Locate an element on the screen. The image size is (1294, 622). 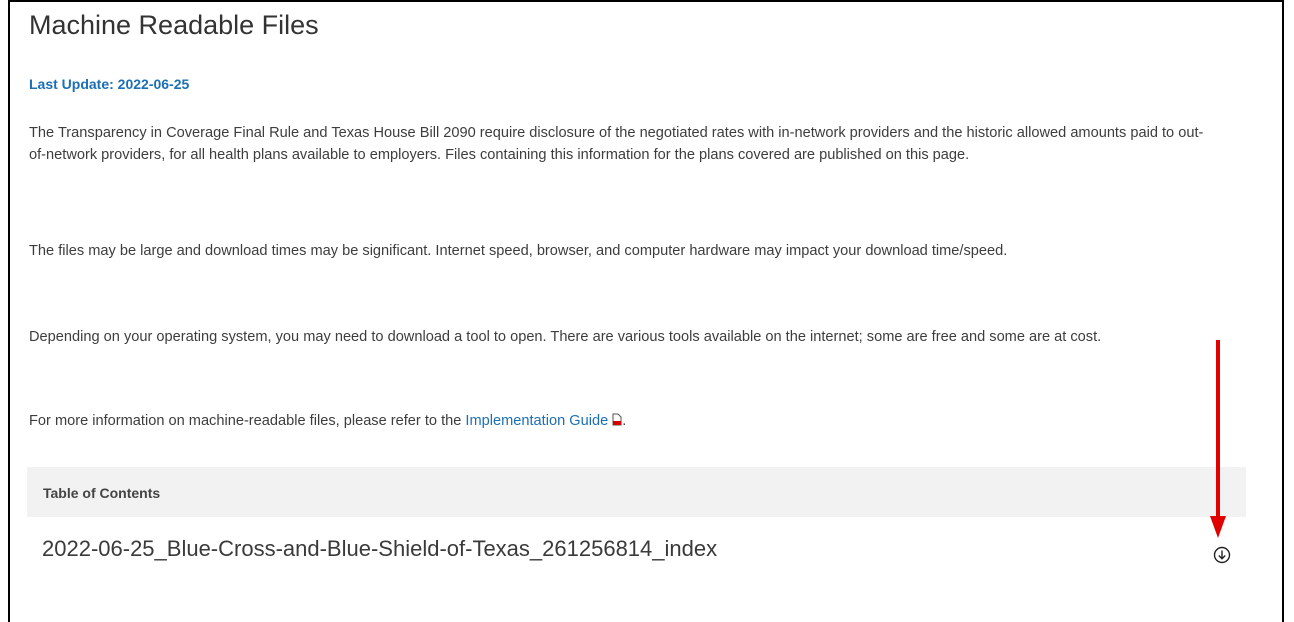
guide-paragraph-suffix: . is located at coordinates (624, 421).